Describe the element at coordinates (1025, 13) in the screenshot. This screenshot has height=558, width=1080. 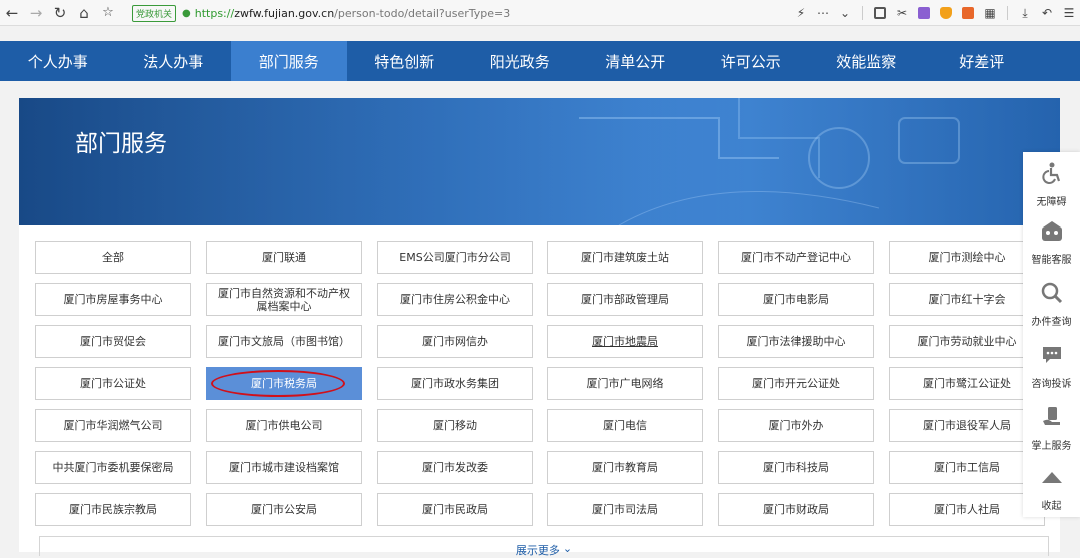
I see `download-icon: ⤓` at that location.